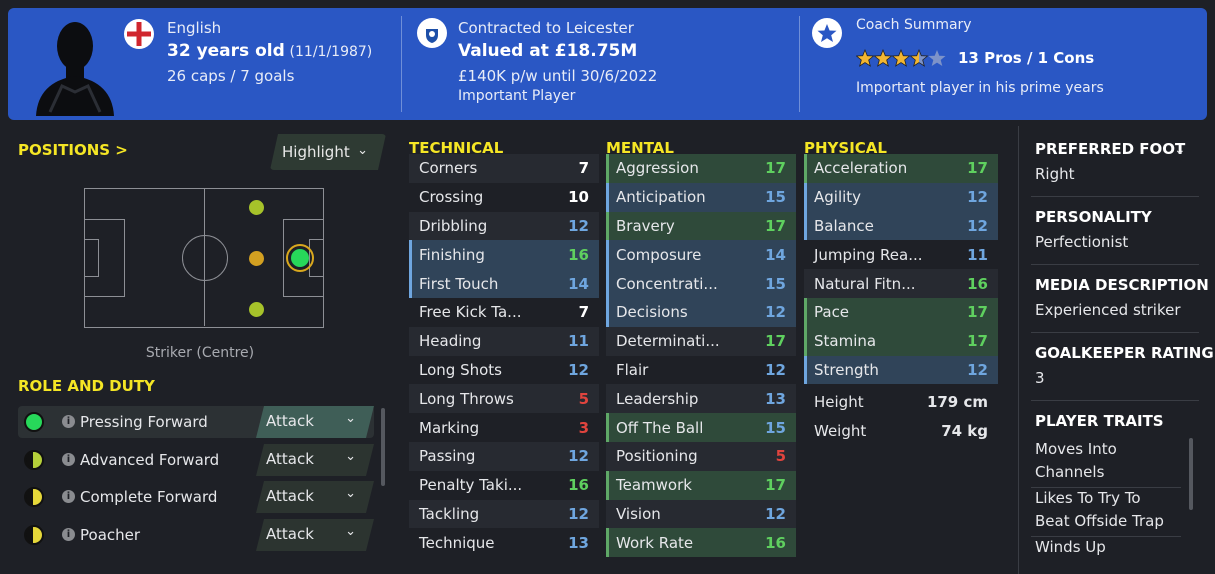  I want to click on attribute-name: Off The Ball, so click(660, 427).